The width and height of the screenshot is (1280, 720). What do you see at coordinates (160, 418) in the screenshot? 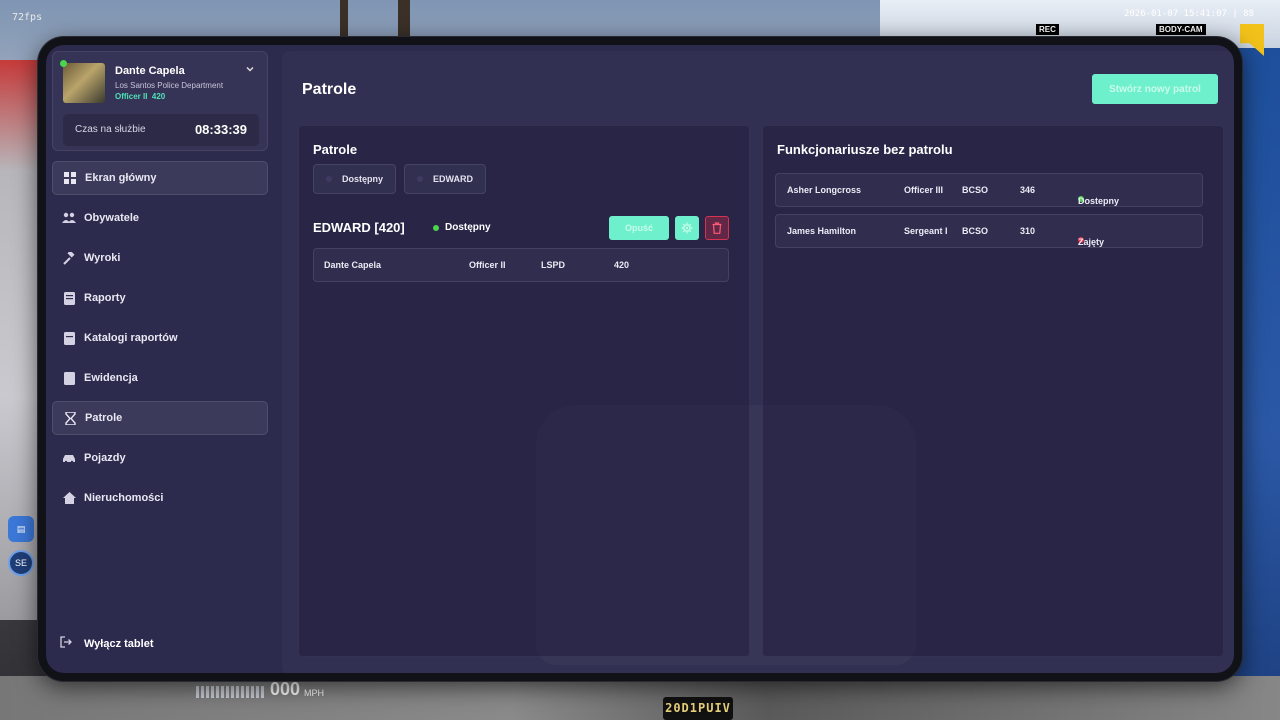
I see `sidebar-item-patrole: Patrole` at bounding box center [160, 418].